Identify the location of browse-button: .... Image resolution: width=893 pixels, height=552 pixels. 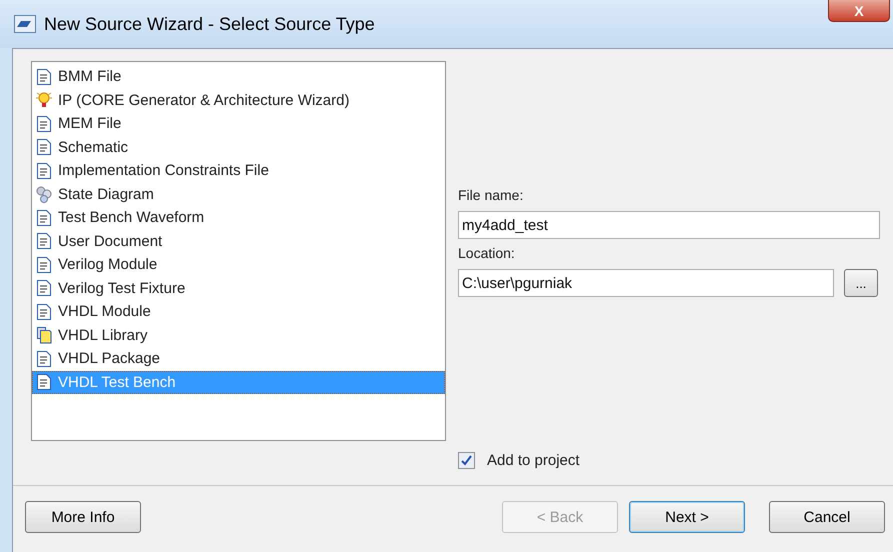
(861, 283).